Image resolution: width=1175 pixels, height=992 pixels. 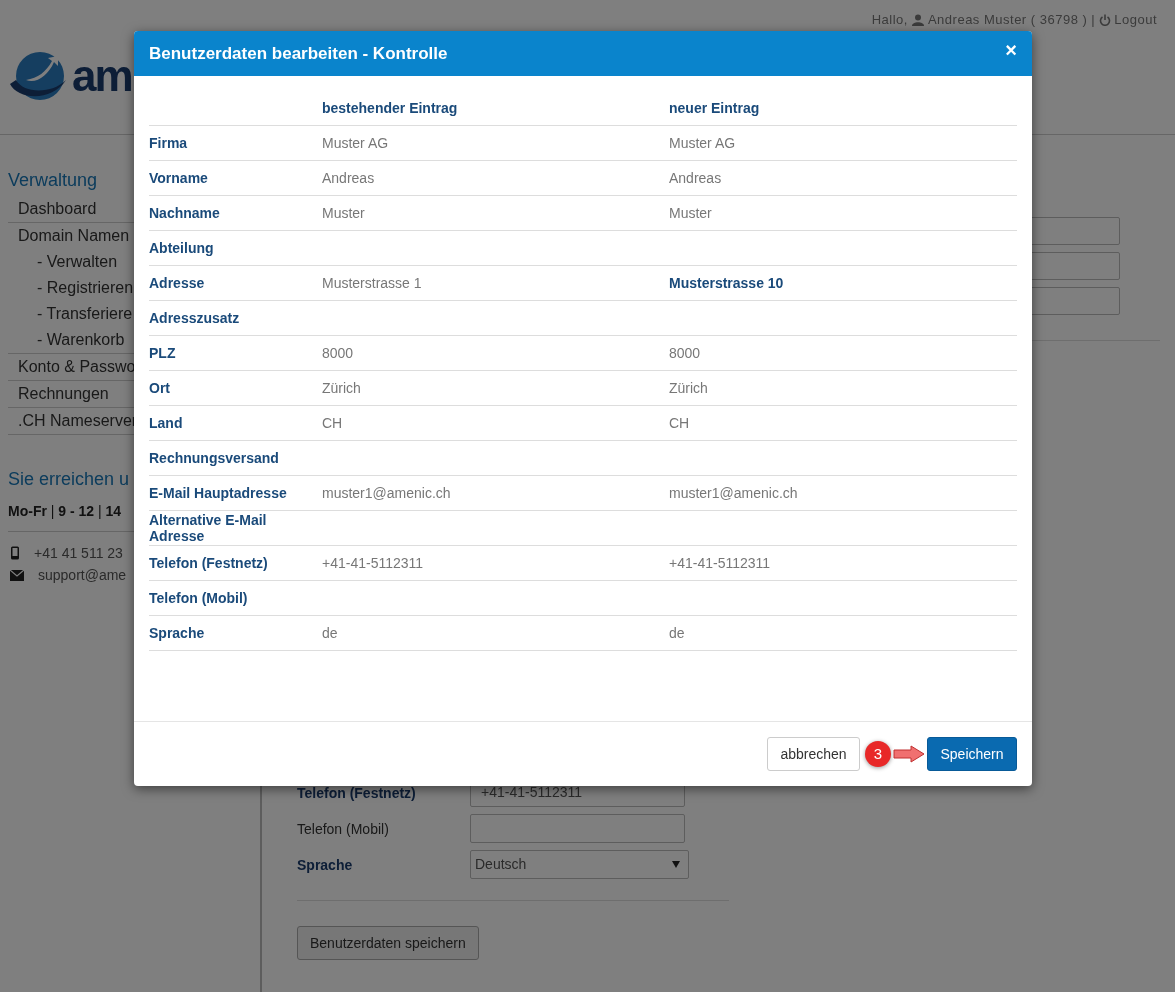 I want to click on field-label: Vorname, so click(x=235, y=178).